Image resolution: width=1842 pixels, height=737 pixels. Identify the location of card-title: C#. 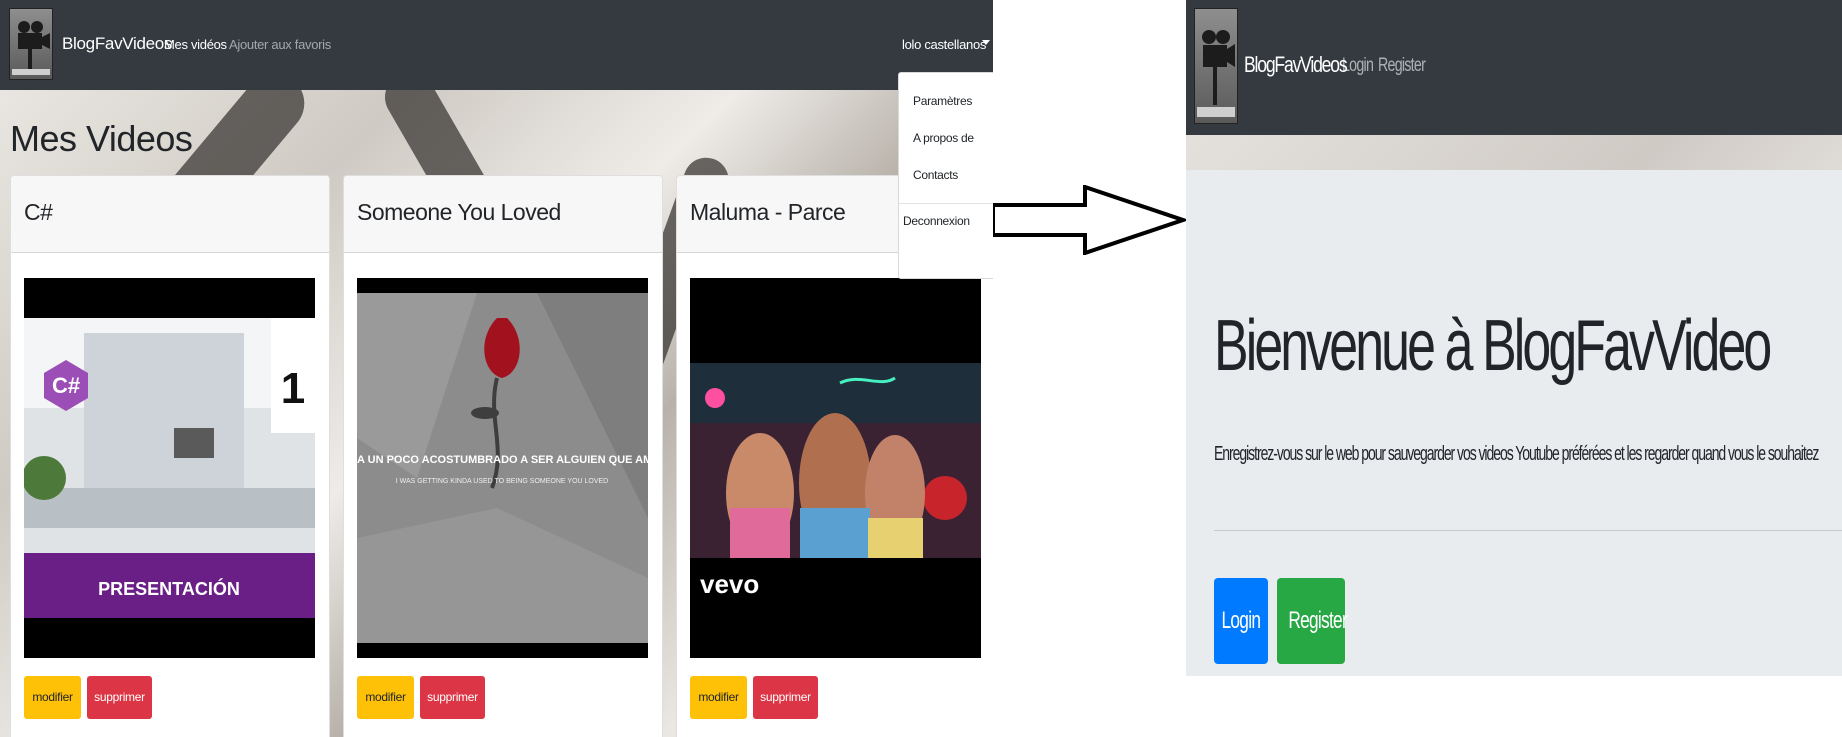
(38, 212).